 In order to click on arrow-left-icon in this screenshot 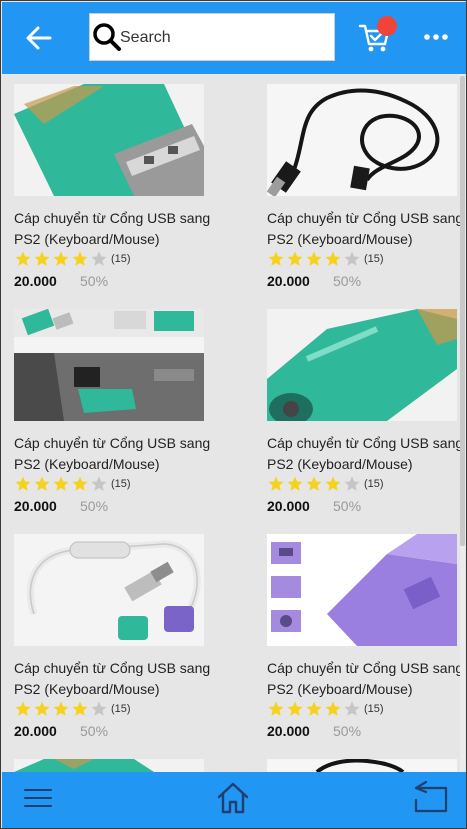, I will do `click(39, 38)`.